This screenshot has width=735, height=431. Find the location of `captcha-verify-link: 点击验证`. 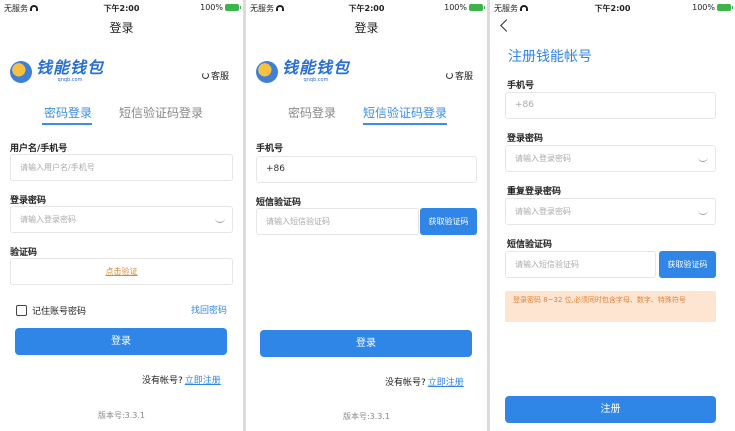

captcha-verify-link: 点击验证 is located at coordinates (121, 271).